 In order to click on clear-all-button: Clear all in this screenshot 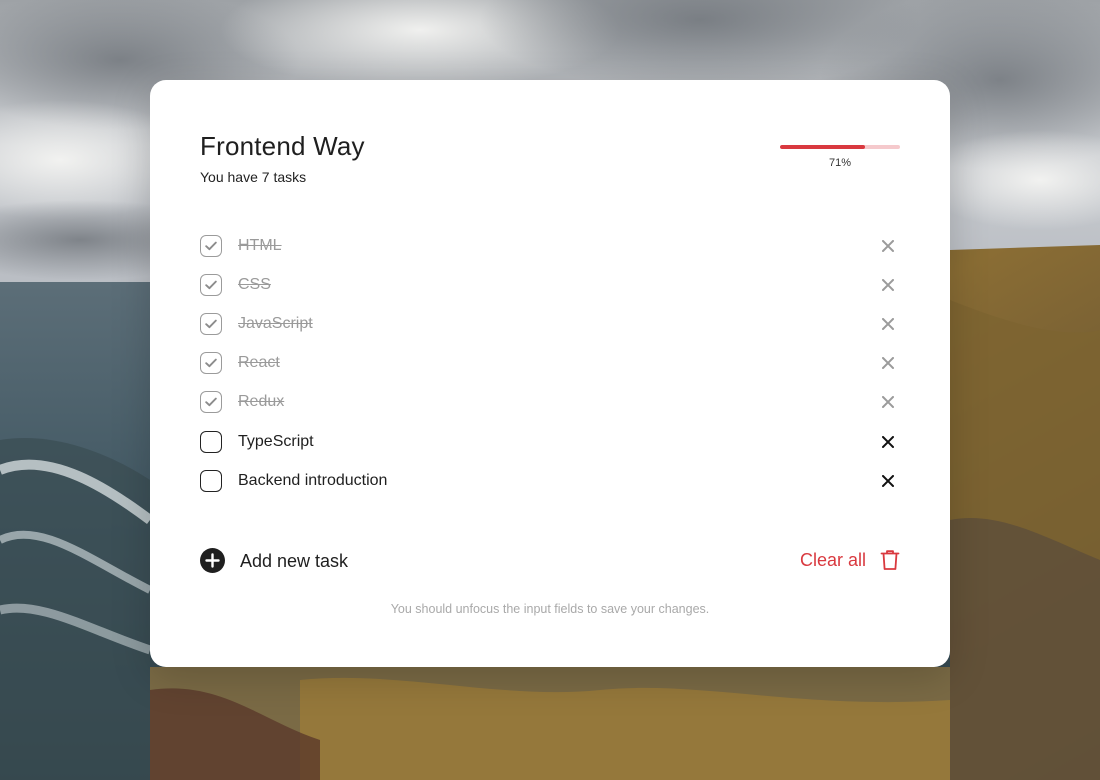, I will do `click(850, 560)`.